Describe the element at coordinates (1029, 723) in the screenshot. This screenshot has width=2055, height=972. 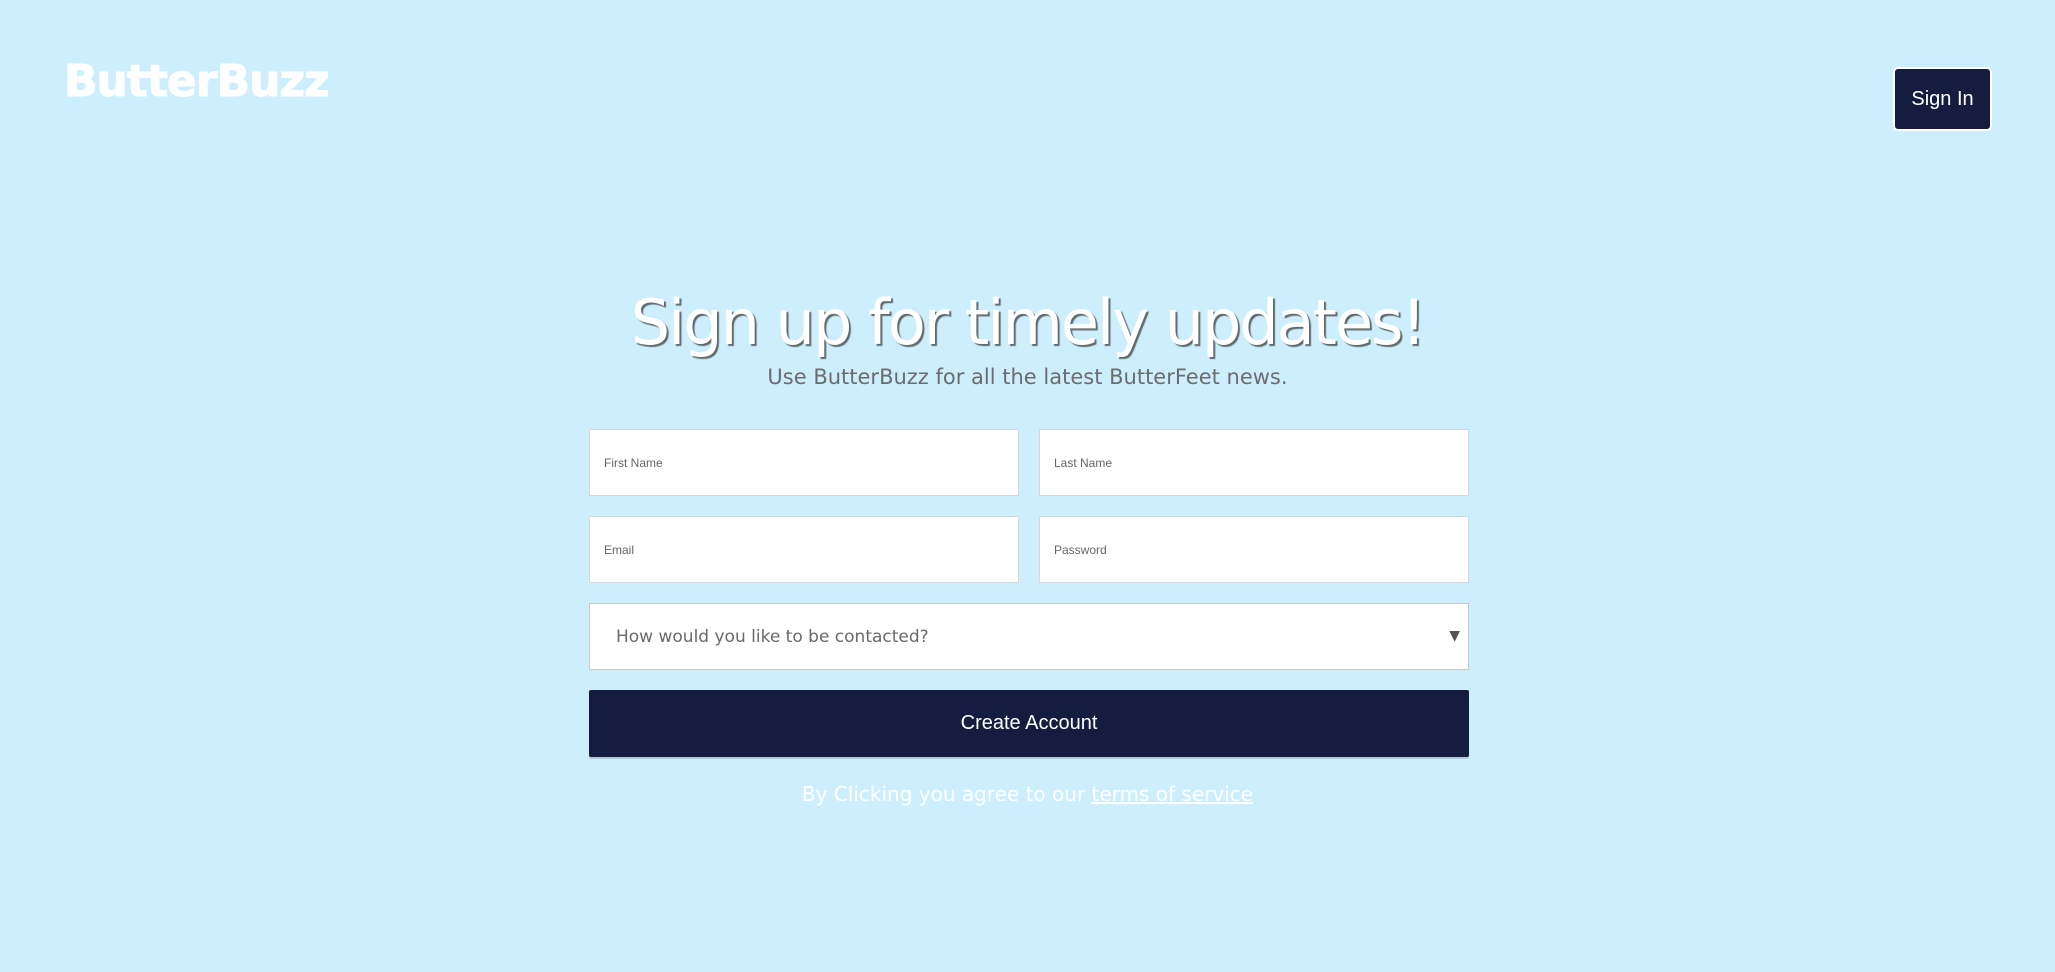
I see `create-account-button: Create Account` at that location.